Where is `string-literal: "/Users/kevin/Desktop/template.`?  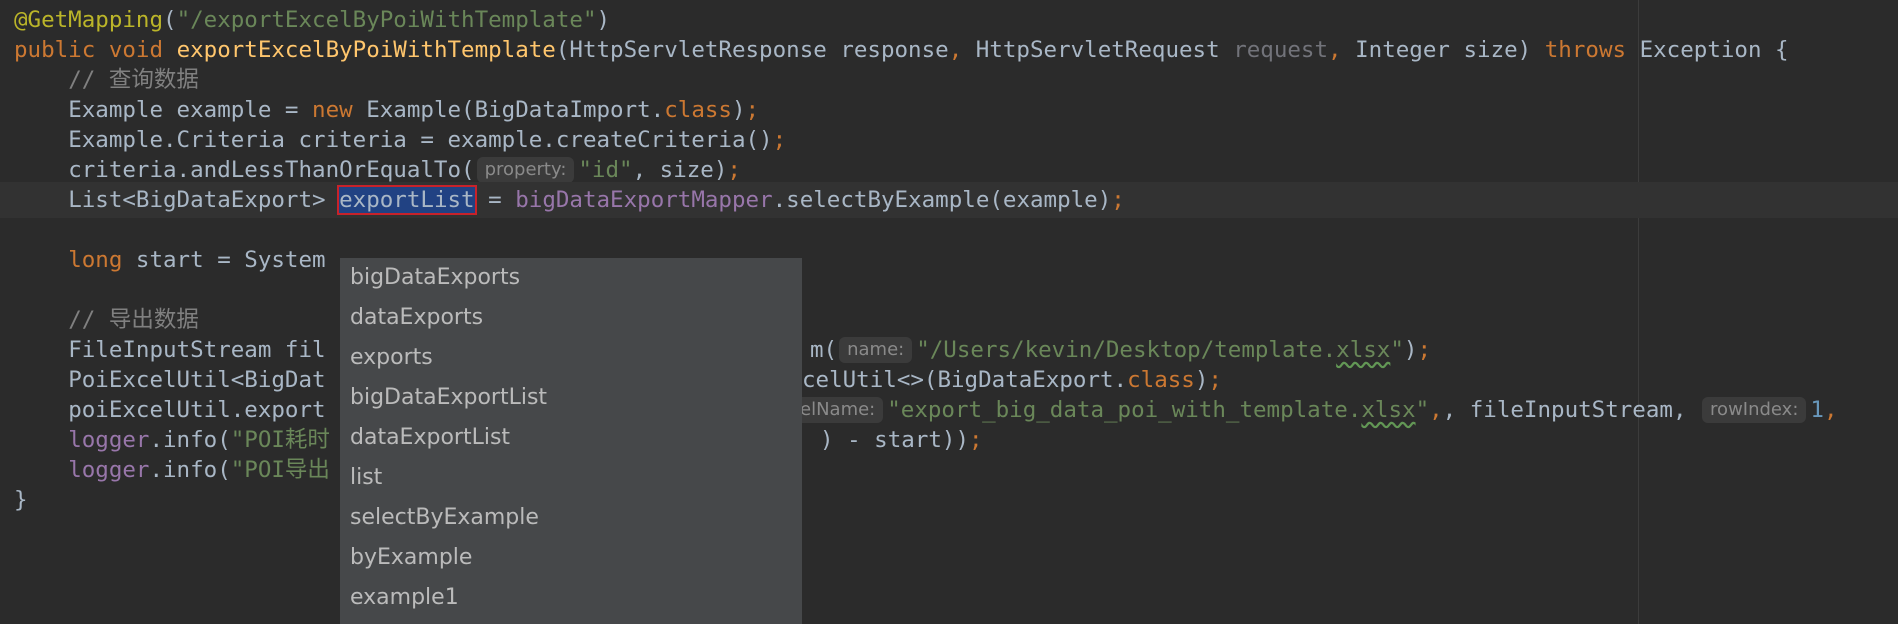 string-literal: "/Users/kevin/Desktop/template. is located at coordinates (1126, 350).